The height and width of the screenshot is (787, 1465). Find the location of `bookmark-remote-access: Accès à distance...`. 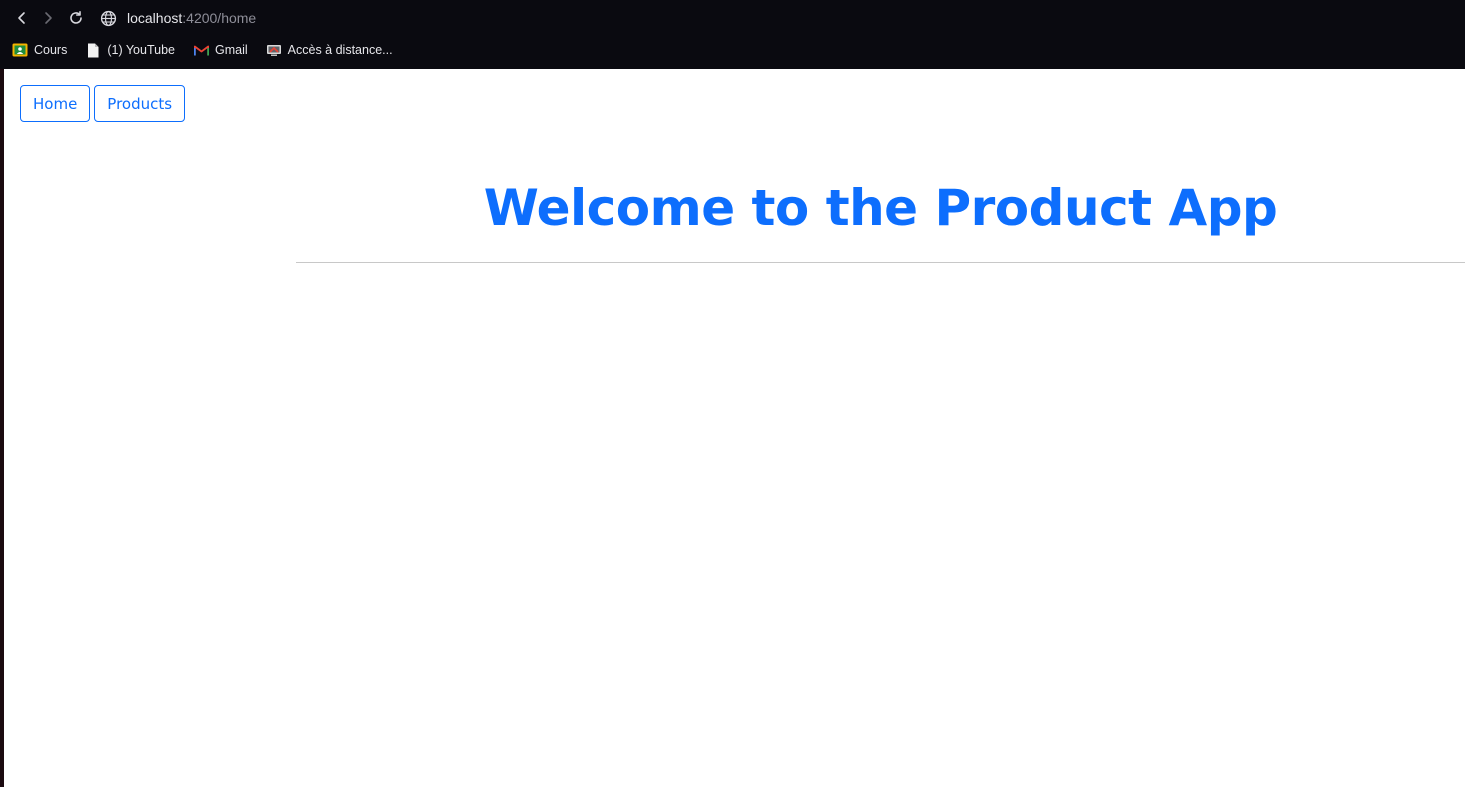

bookmark-remote-access: Accès à distance... is located at coordinates (329, 50).